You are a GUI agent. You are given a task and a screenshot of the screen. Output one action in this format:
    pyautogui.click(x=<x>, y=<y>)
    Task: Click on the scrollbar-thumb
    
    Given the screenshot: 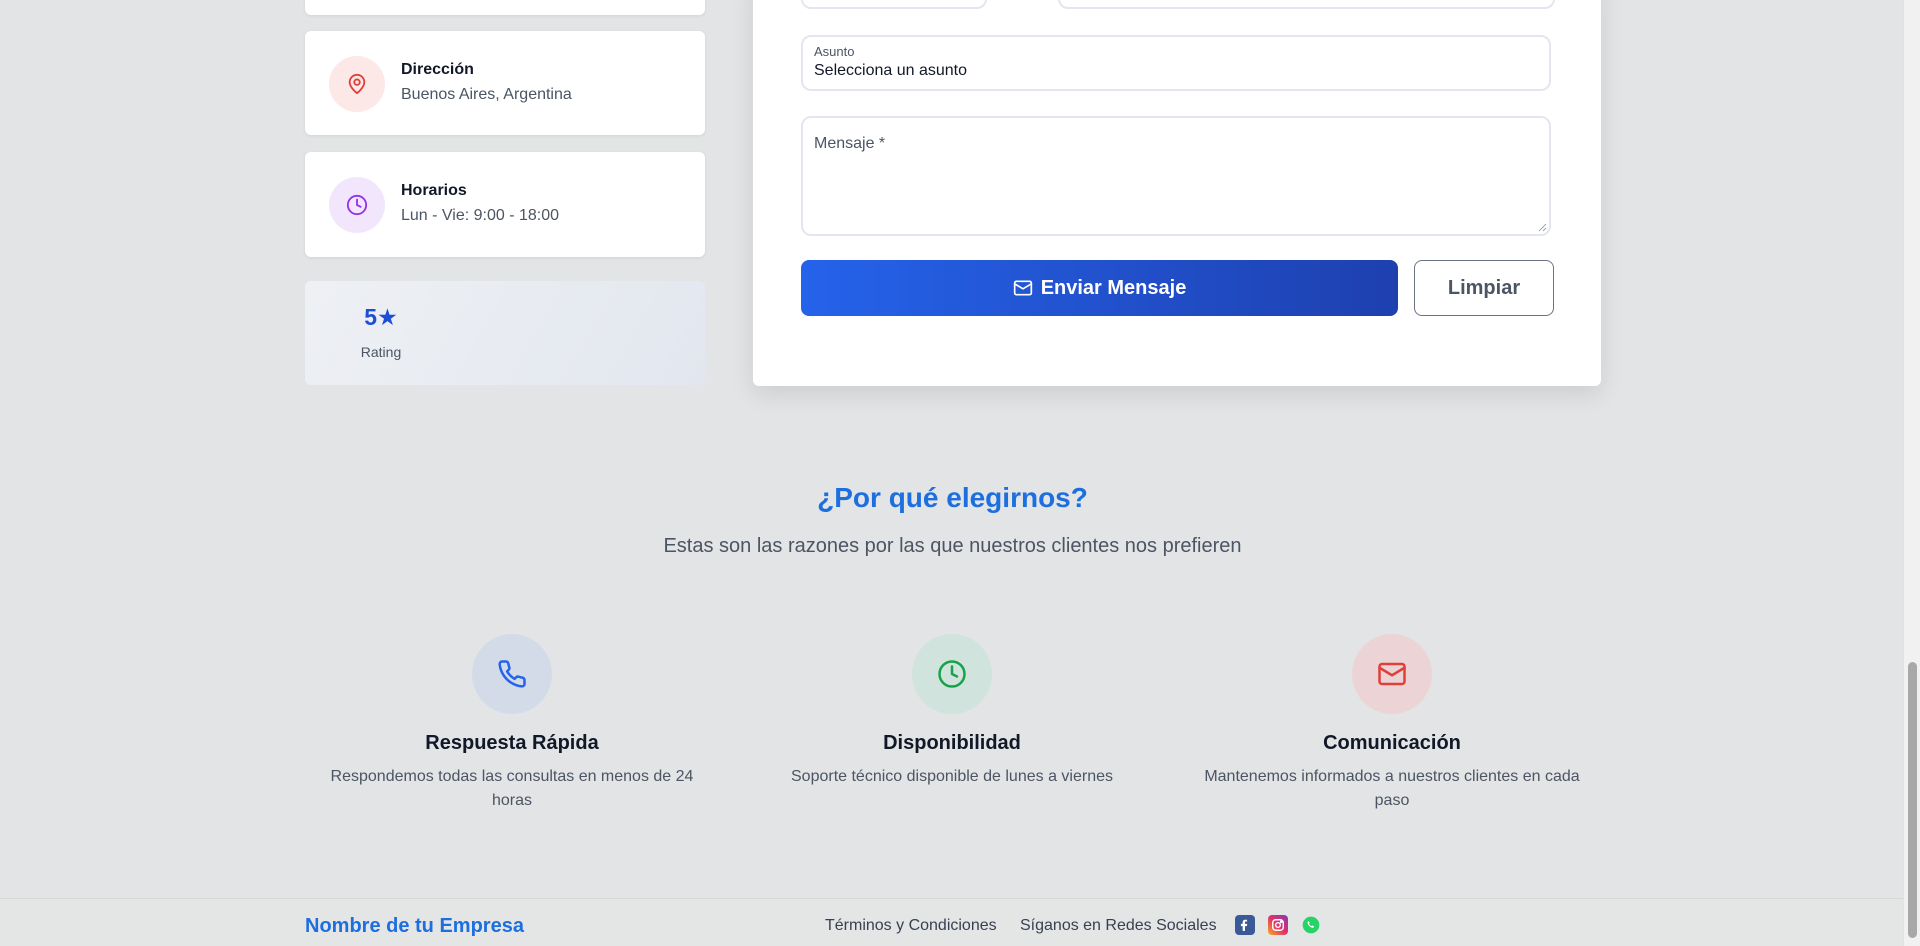 What is the action you would take?
    pyautogui.click(x=1912, y=800)
    